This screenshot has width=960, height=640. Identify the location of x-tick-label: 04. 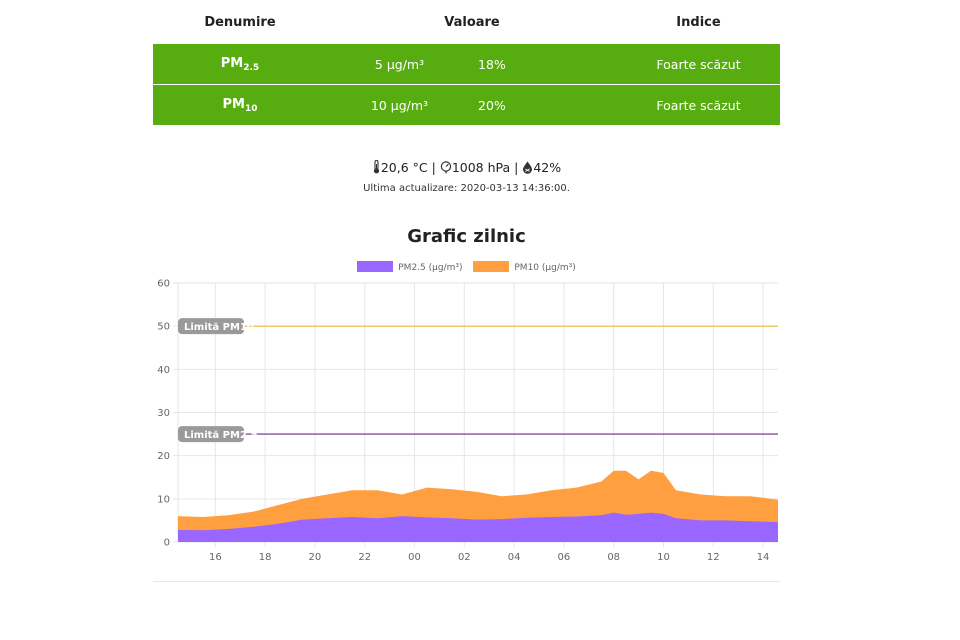
(514, 557).